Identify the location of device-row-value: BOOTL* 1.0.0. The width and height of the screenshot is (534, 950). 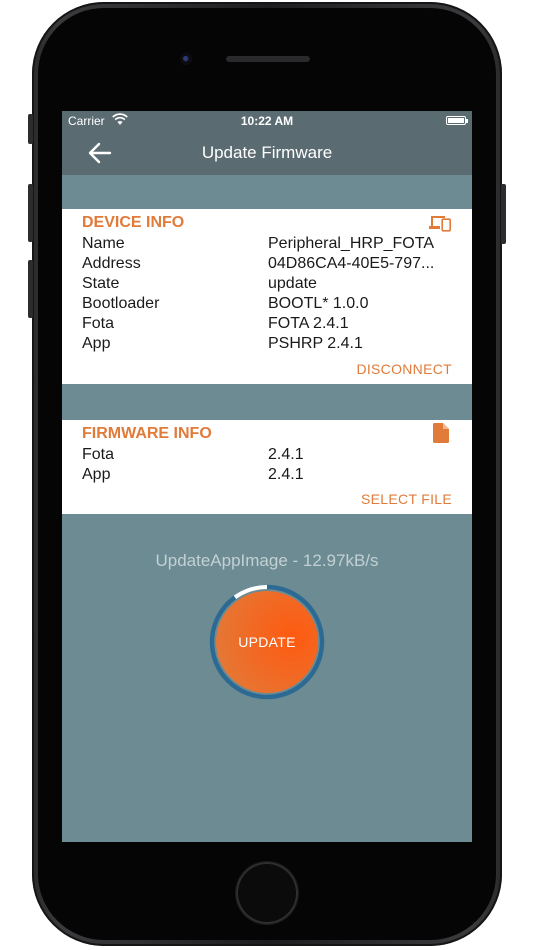
(318, 303).